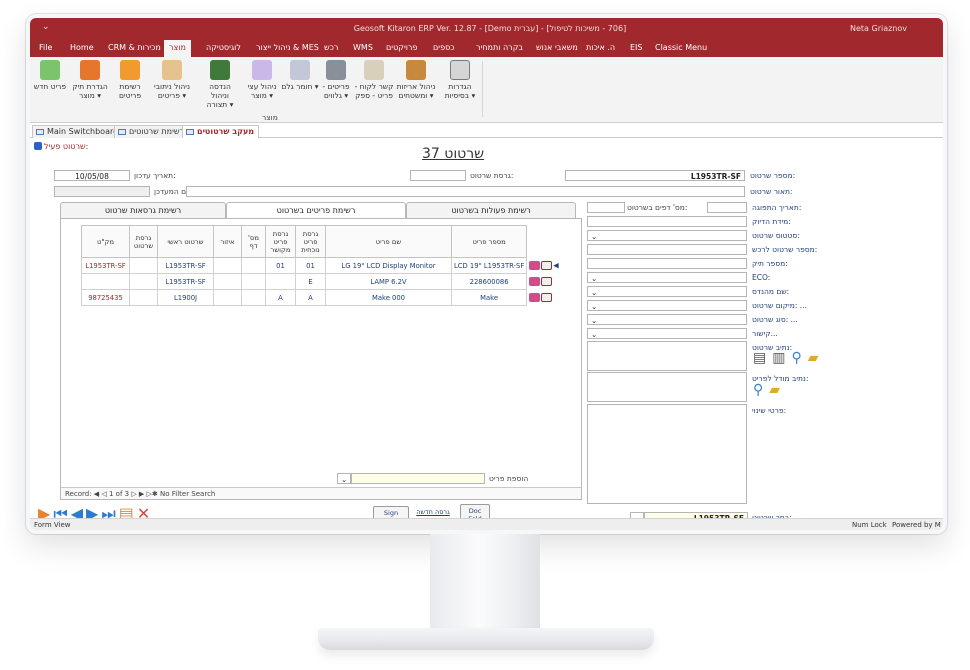  Describe the element at coordinates (781, 358) in the screenshot. I see `paste-icon: ▥` at that location.